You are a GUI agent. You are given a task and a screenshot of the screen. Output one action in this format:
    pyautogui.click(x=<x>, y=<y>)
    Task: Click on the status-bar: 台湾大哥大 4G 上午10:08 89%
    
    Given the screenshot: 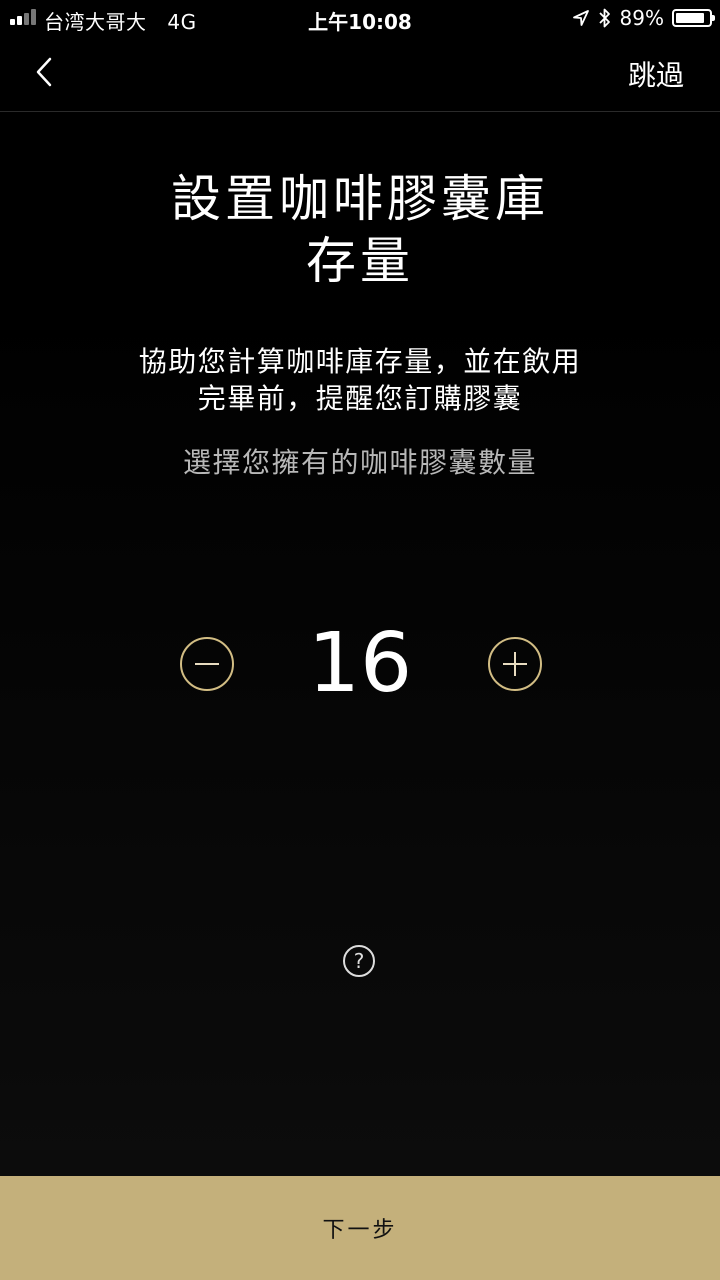 What is the action you would take?
    pyautogui.click(x=360, y=18)
    